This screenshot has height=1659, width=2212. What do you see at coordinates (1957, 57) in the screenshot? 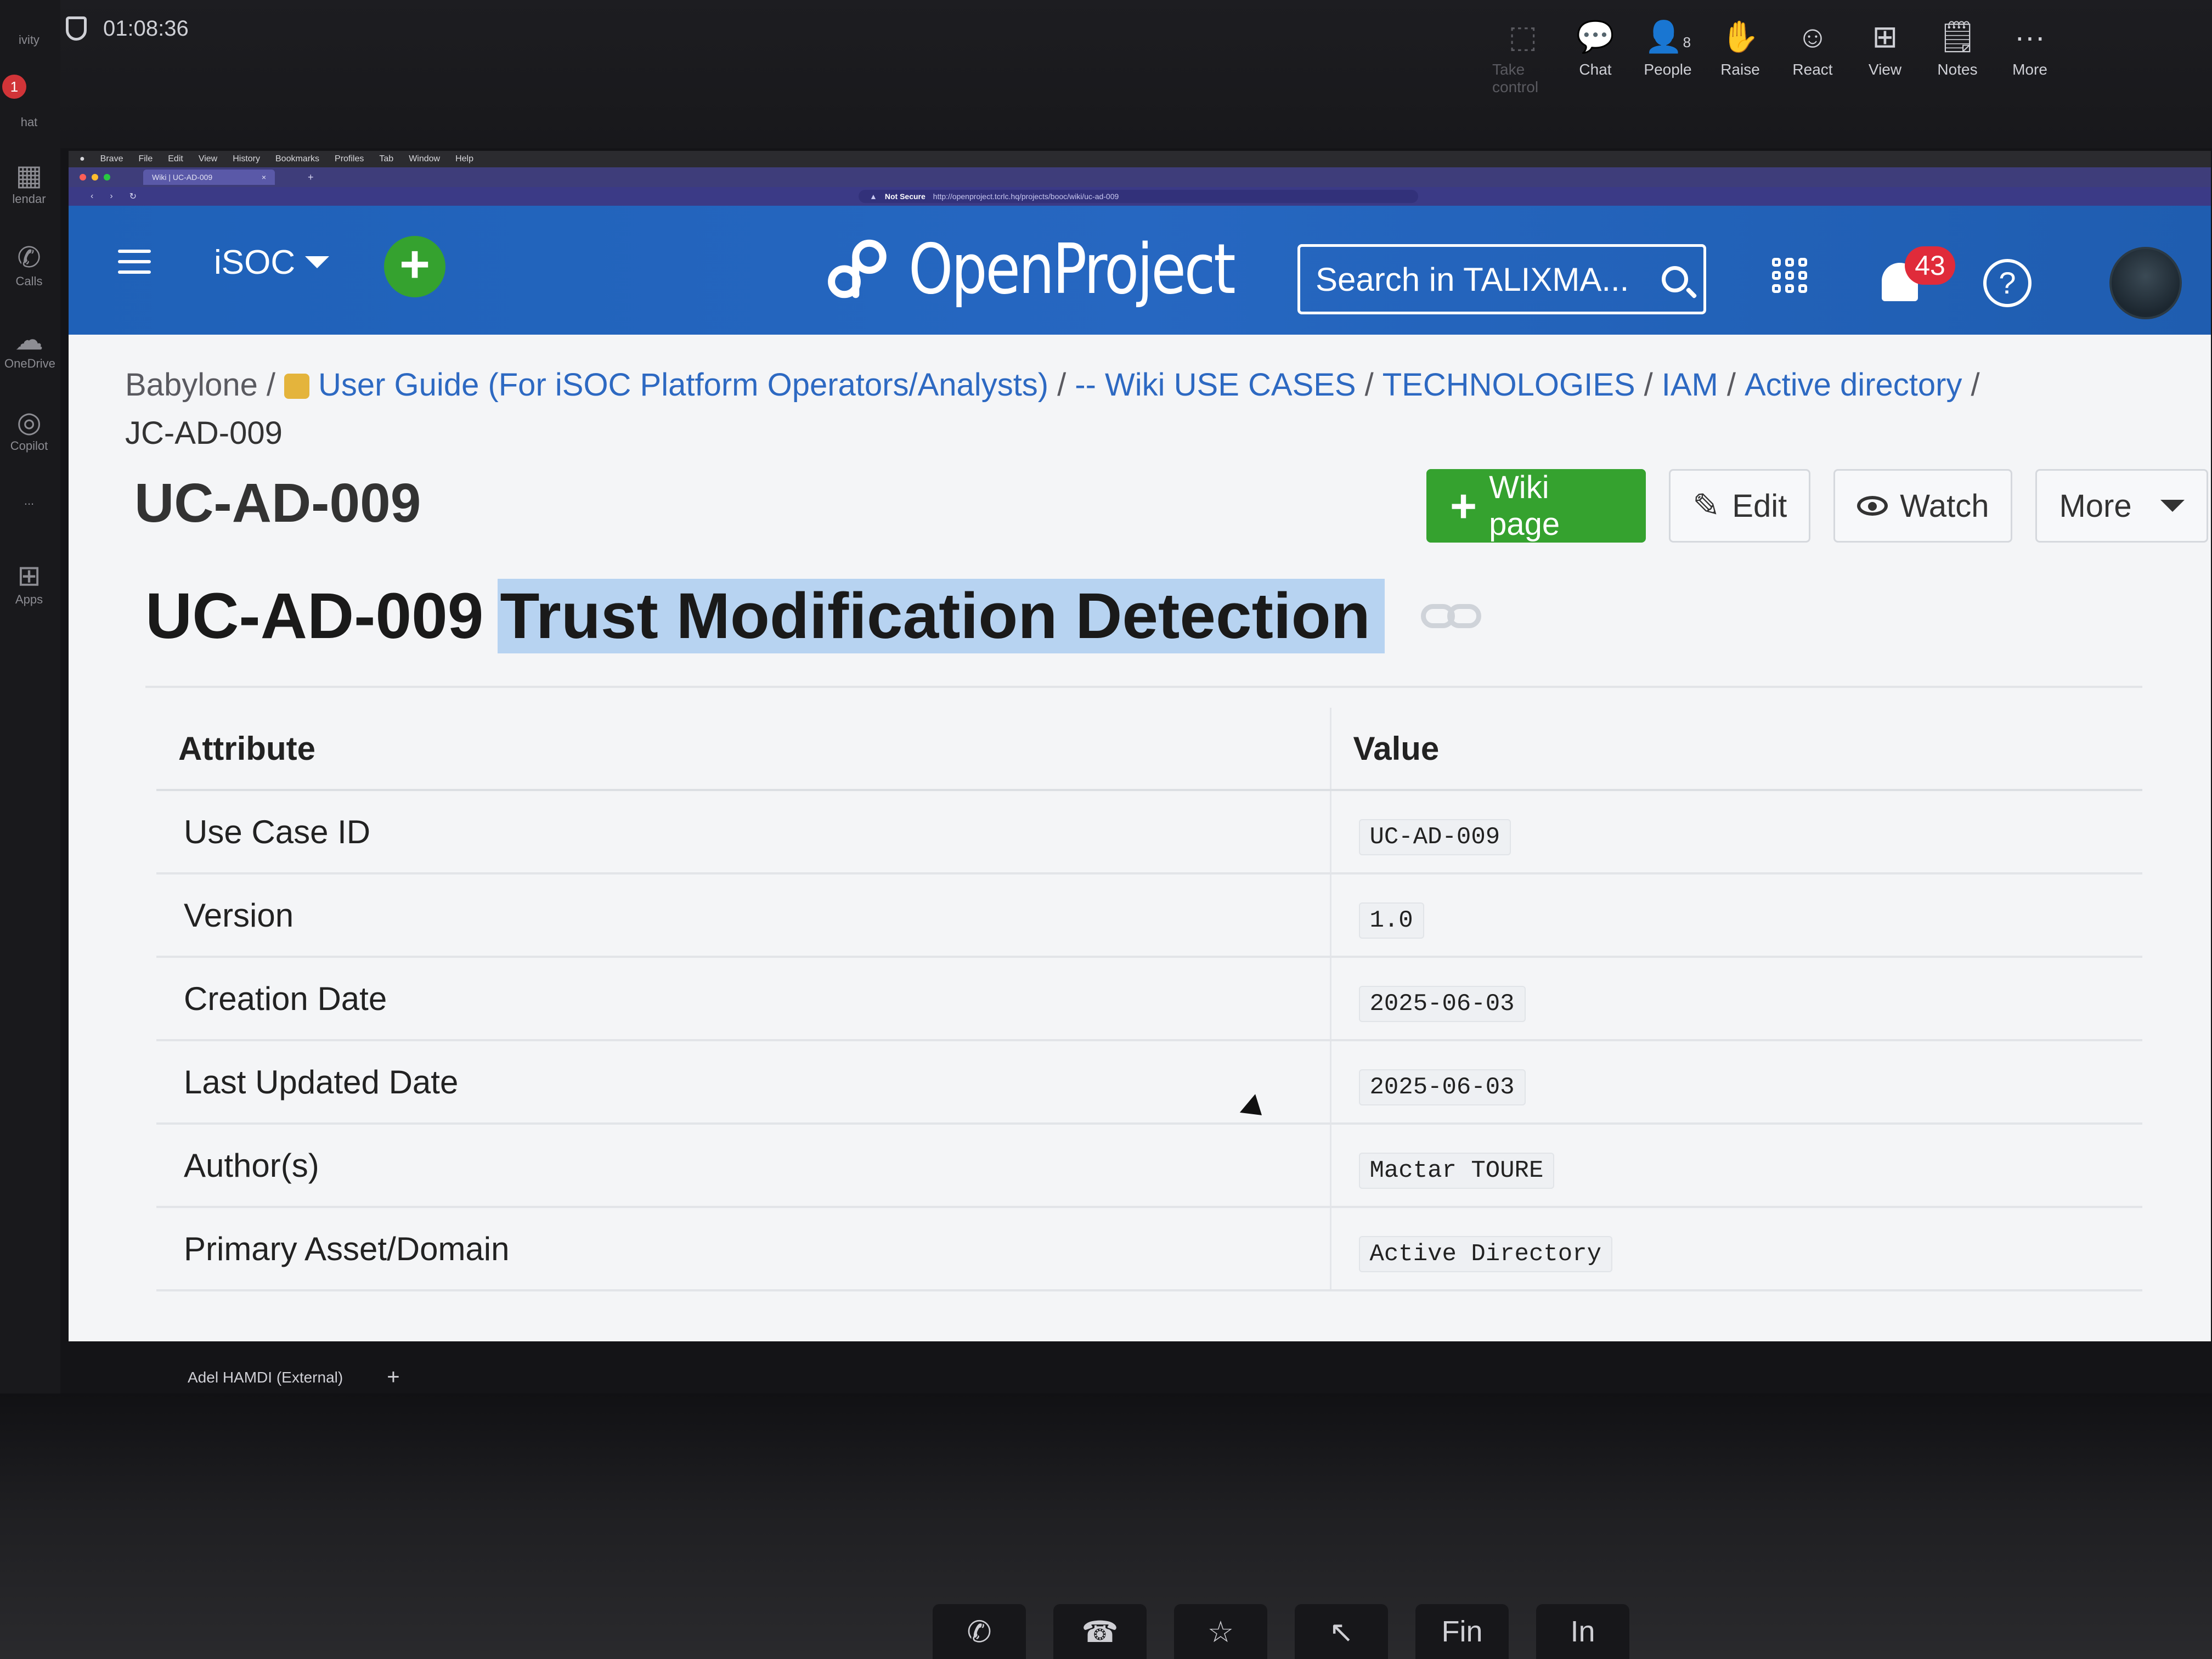
I see `notes-button: 🗒 Notes` at bounding box center [1957, 57].